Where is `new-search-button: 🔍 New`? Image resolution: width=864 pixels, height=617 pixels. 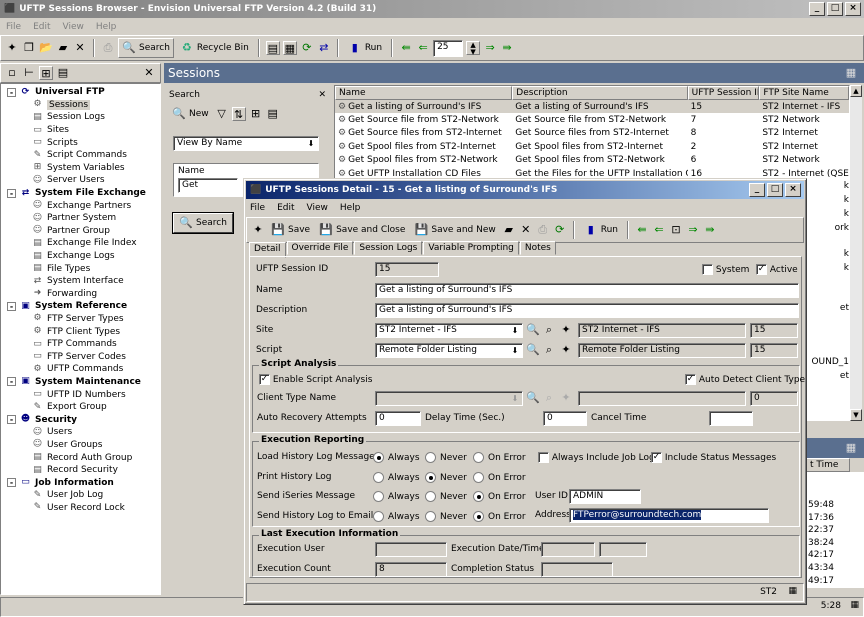
new-search-button: 🔍 New is located at coordinates (190, 114).